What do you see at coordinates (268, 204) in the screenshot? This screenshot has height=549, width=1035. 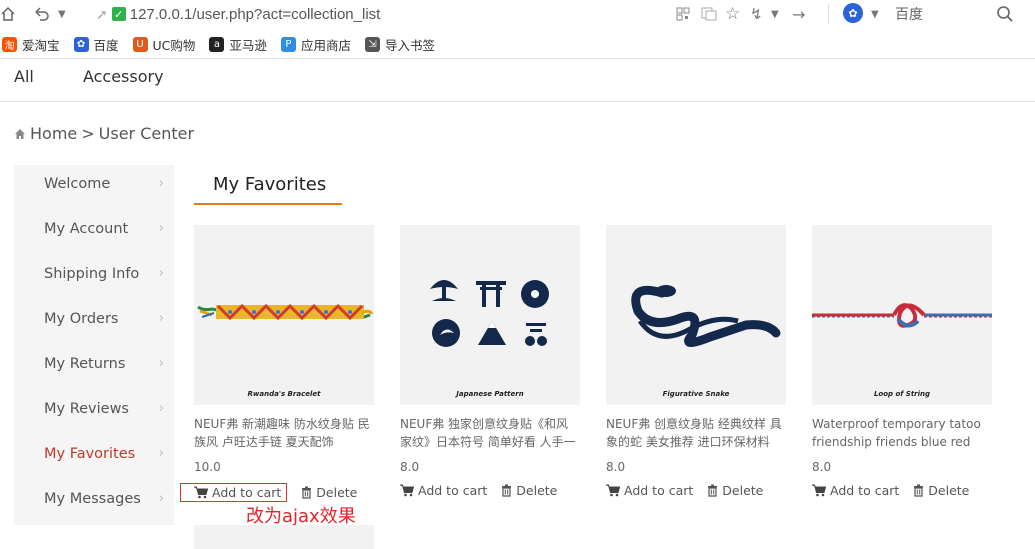 I see `title-underline` at bounding box center [268, 204].